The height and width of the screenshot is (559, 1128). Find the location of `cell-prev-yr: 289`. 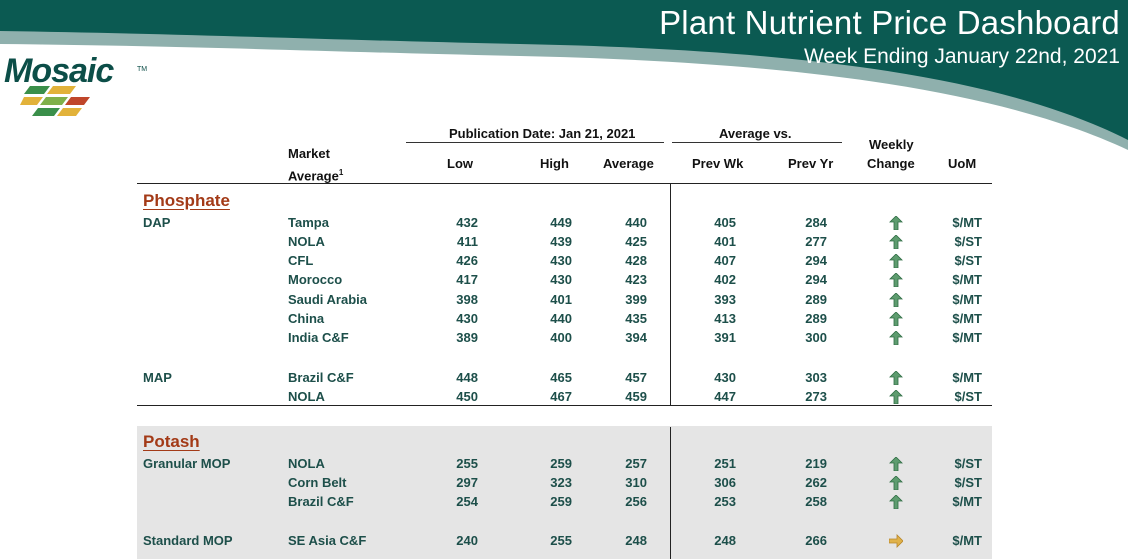

cell-prev-yr: 289 is located at coordinates (816, 299).